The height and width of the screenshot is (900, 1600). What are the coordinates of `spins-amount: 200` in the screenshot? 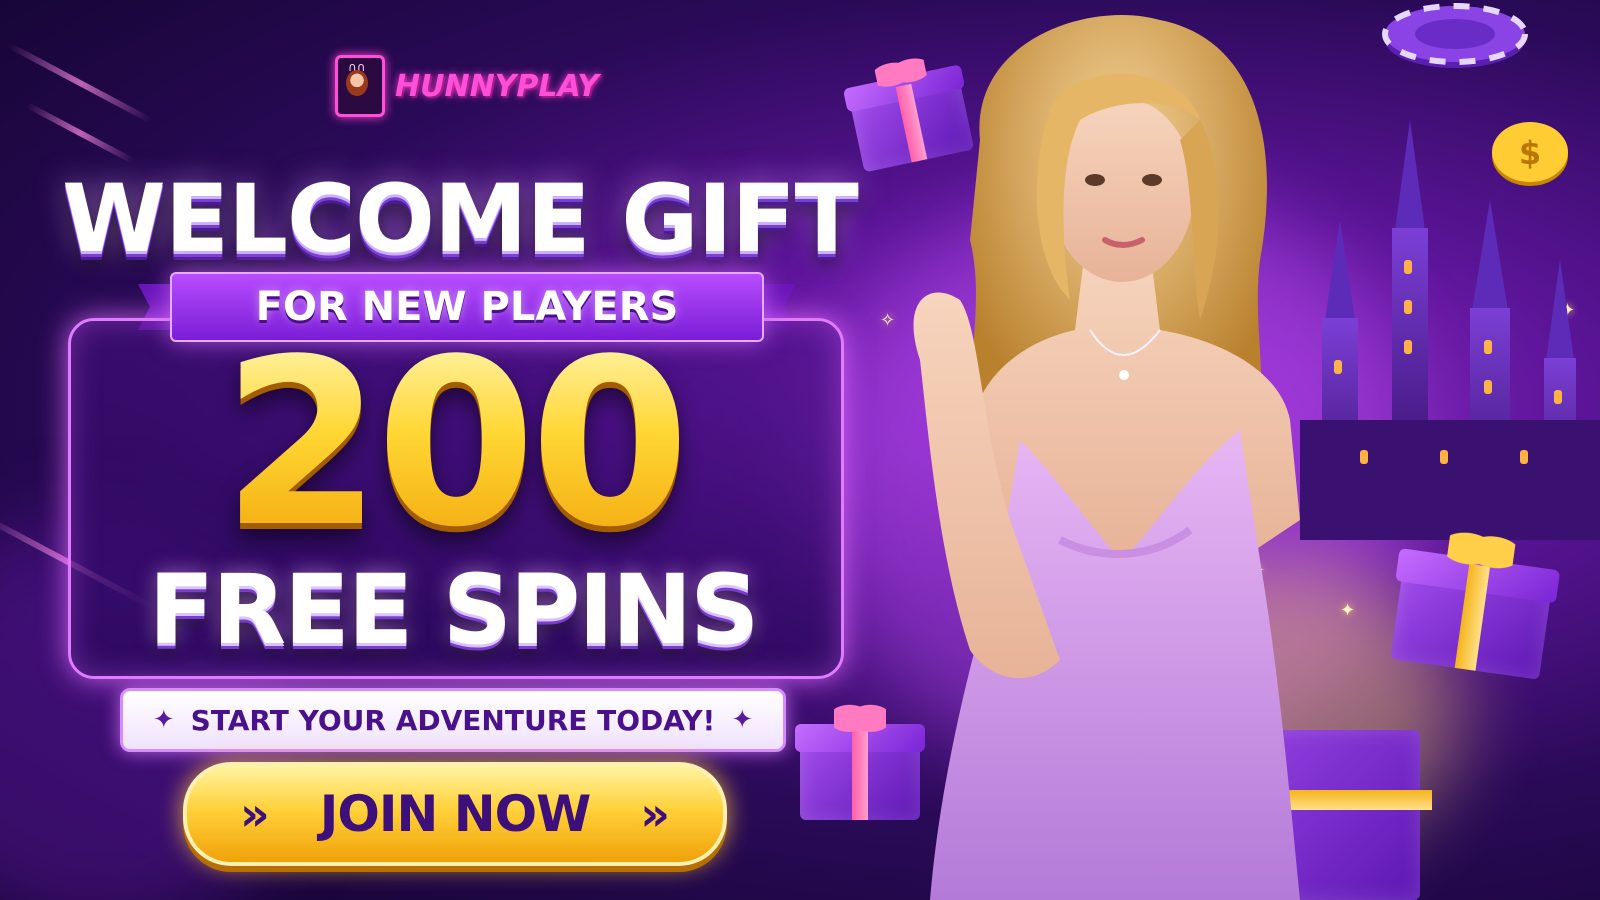 It's located at (453, 445).